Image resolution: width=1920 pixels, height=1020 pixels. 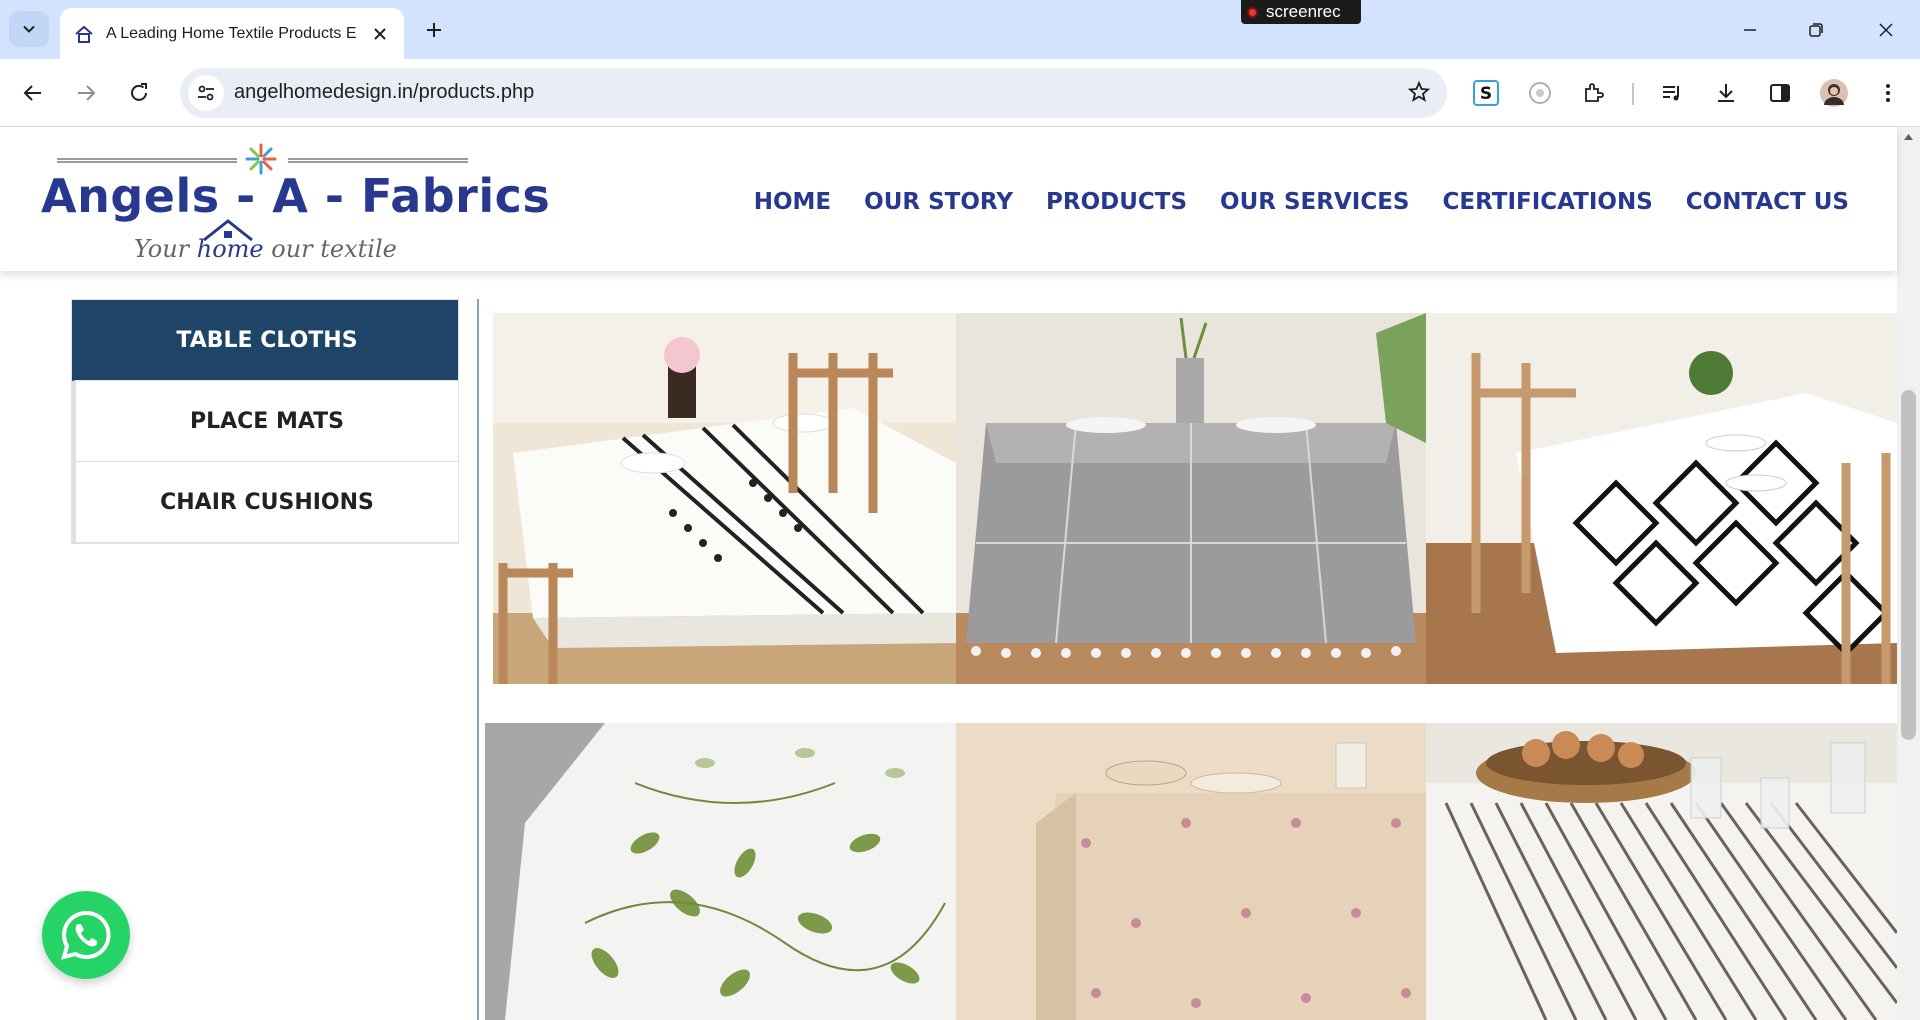 I want to click on extensions-puzzle-icon, so click(x=1594, y=93).